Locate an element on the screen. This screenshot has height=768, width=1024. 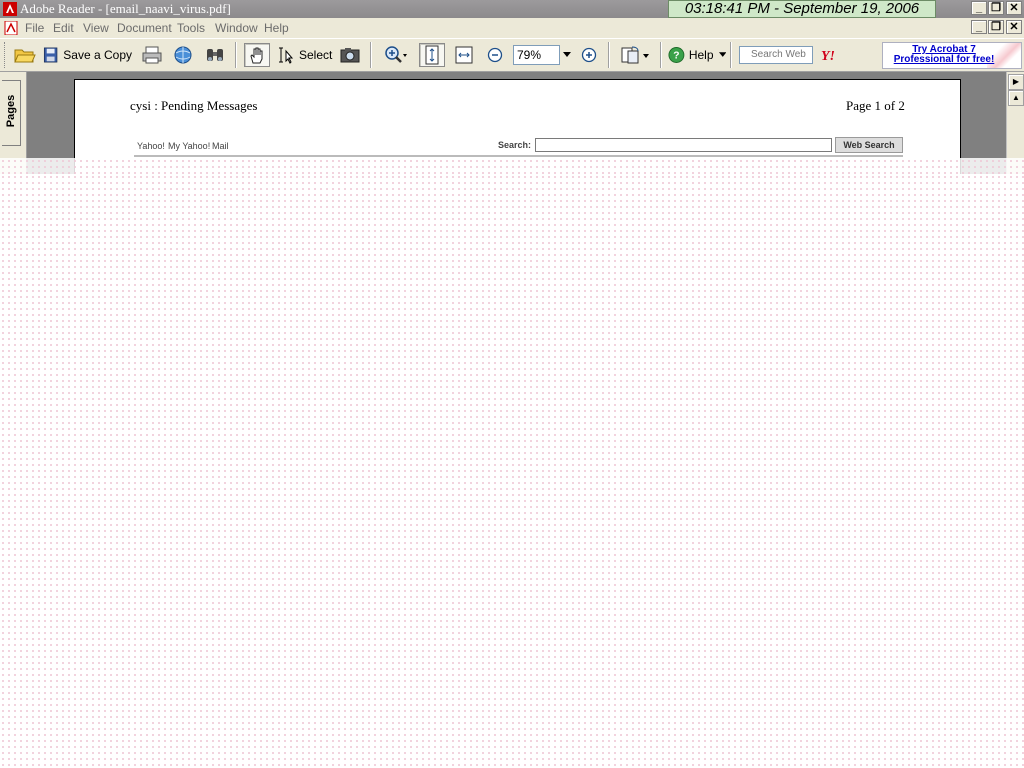
toolbar-grip is located at coordinates (5, 55).